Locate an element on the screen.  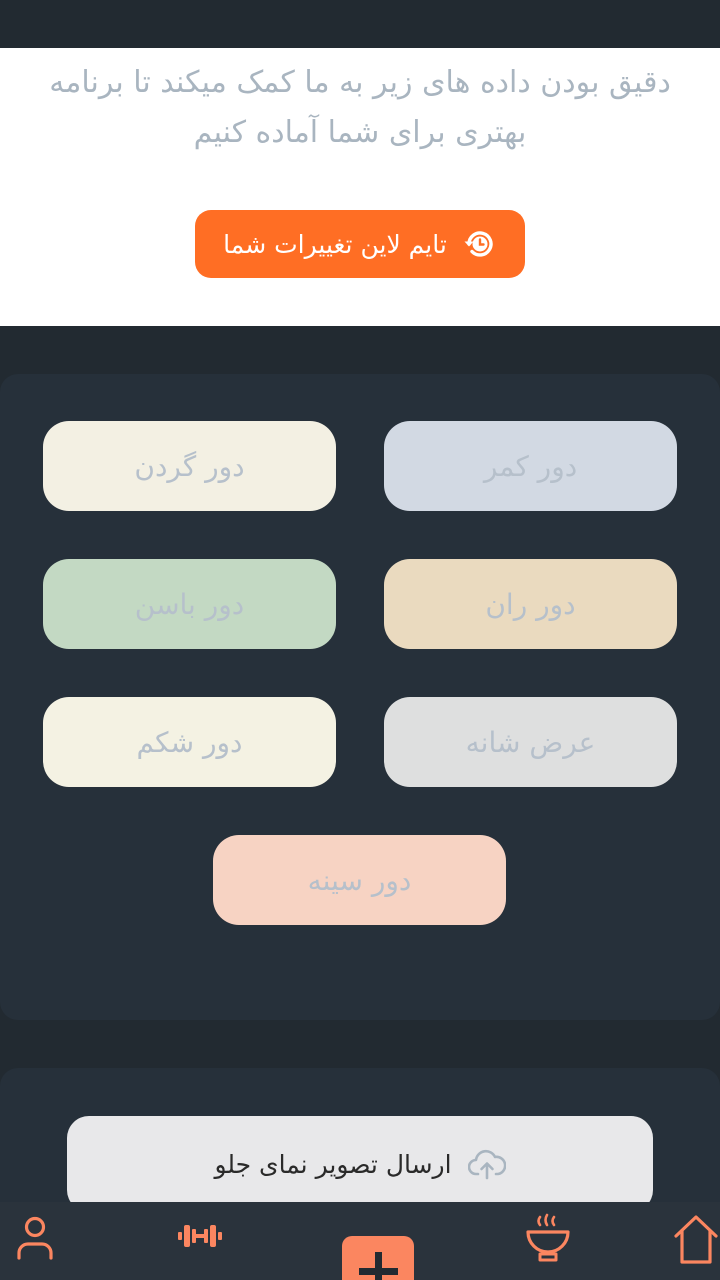
neck-label: دور گردن is located at coordinates (189, 466).